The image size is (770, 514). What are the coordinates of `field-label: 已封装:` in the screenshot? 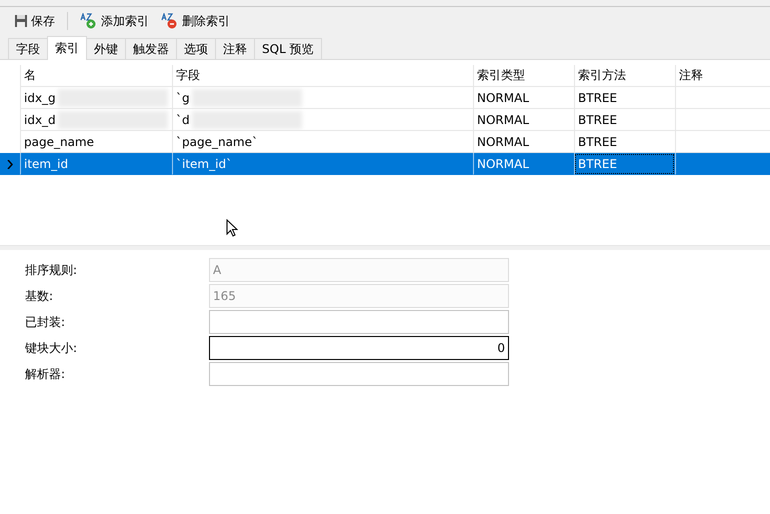 It's located at (45, 322).